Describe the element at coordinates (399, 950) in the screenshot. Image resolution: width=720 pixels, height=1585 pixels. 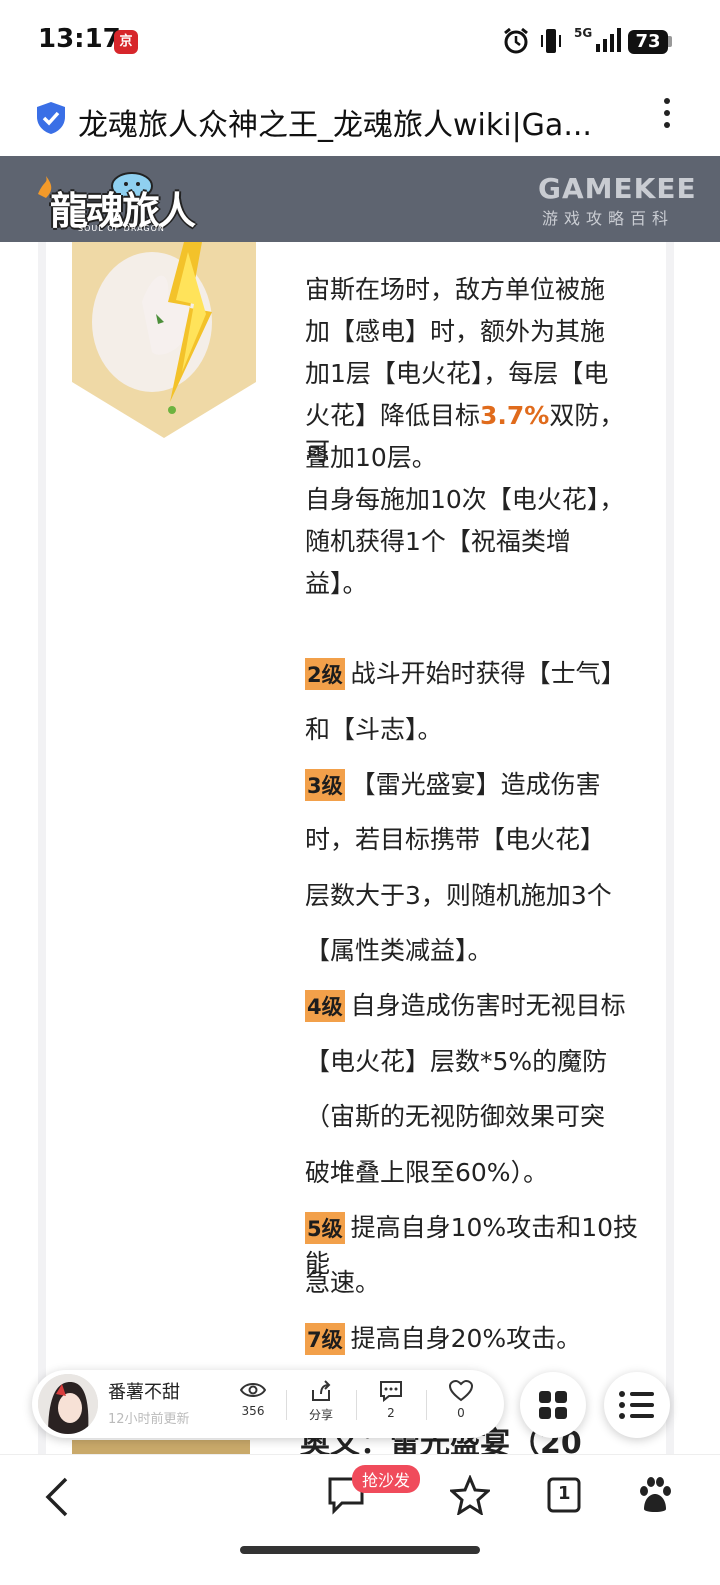
I see `level-3-line-4: 【属性类减益】。` at that location.